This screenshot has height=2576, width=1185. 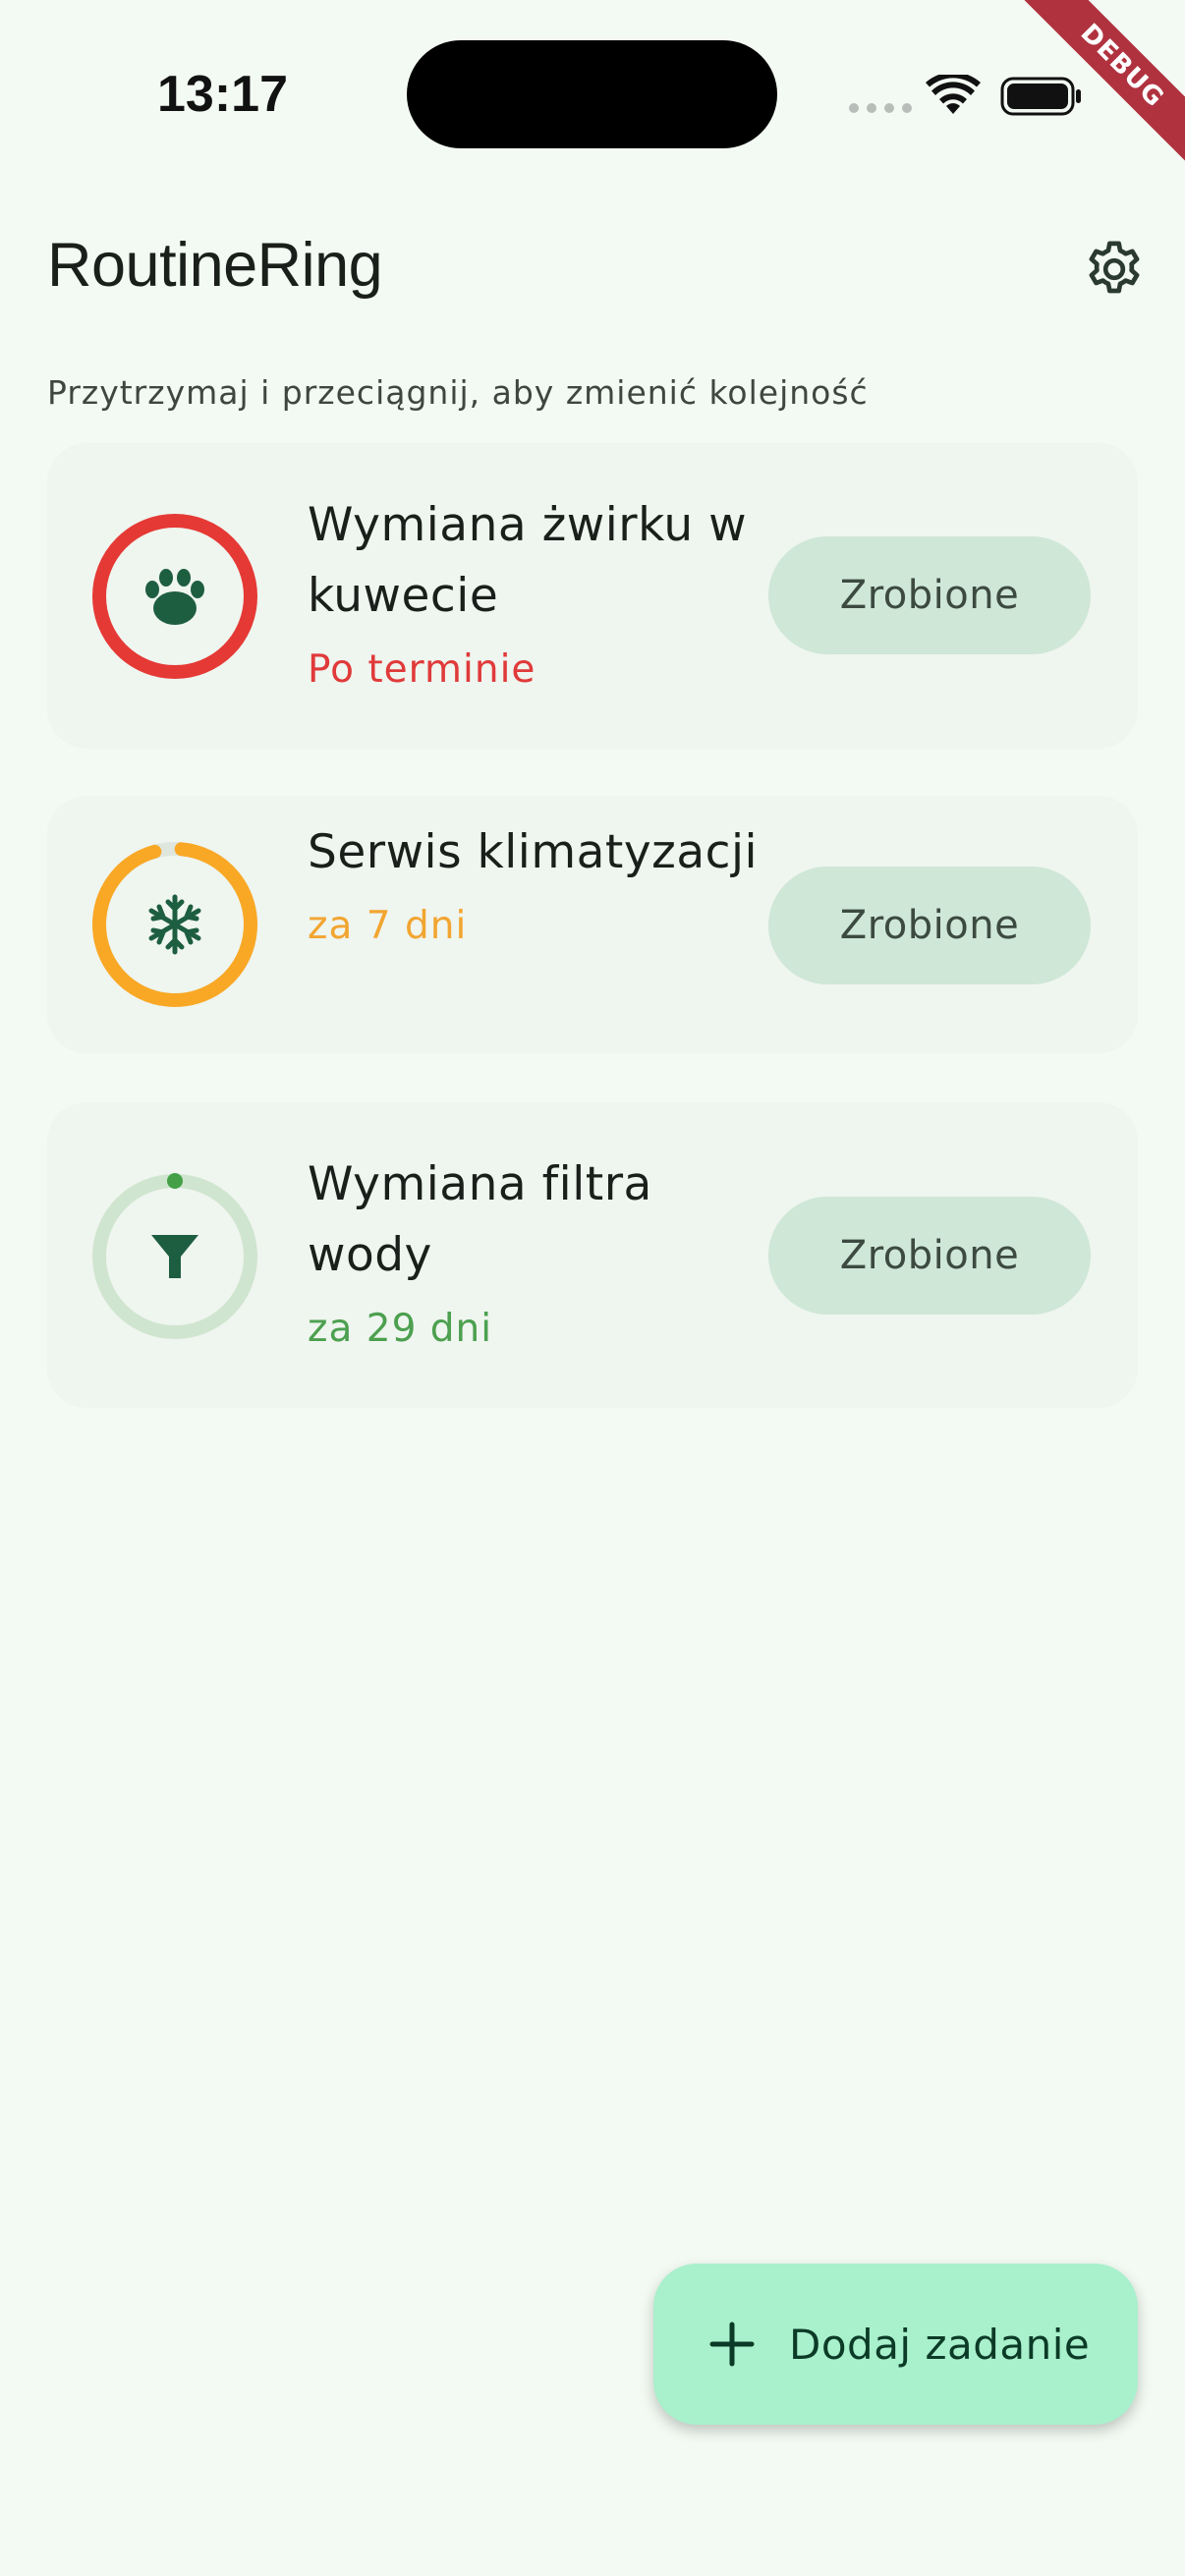 I want to click on settings-button, so click(x=1115, y=269).